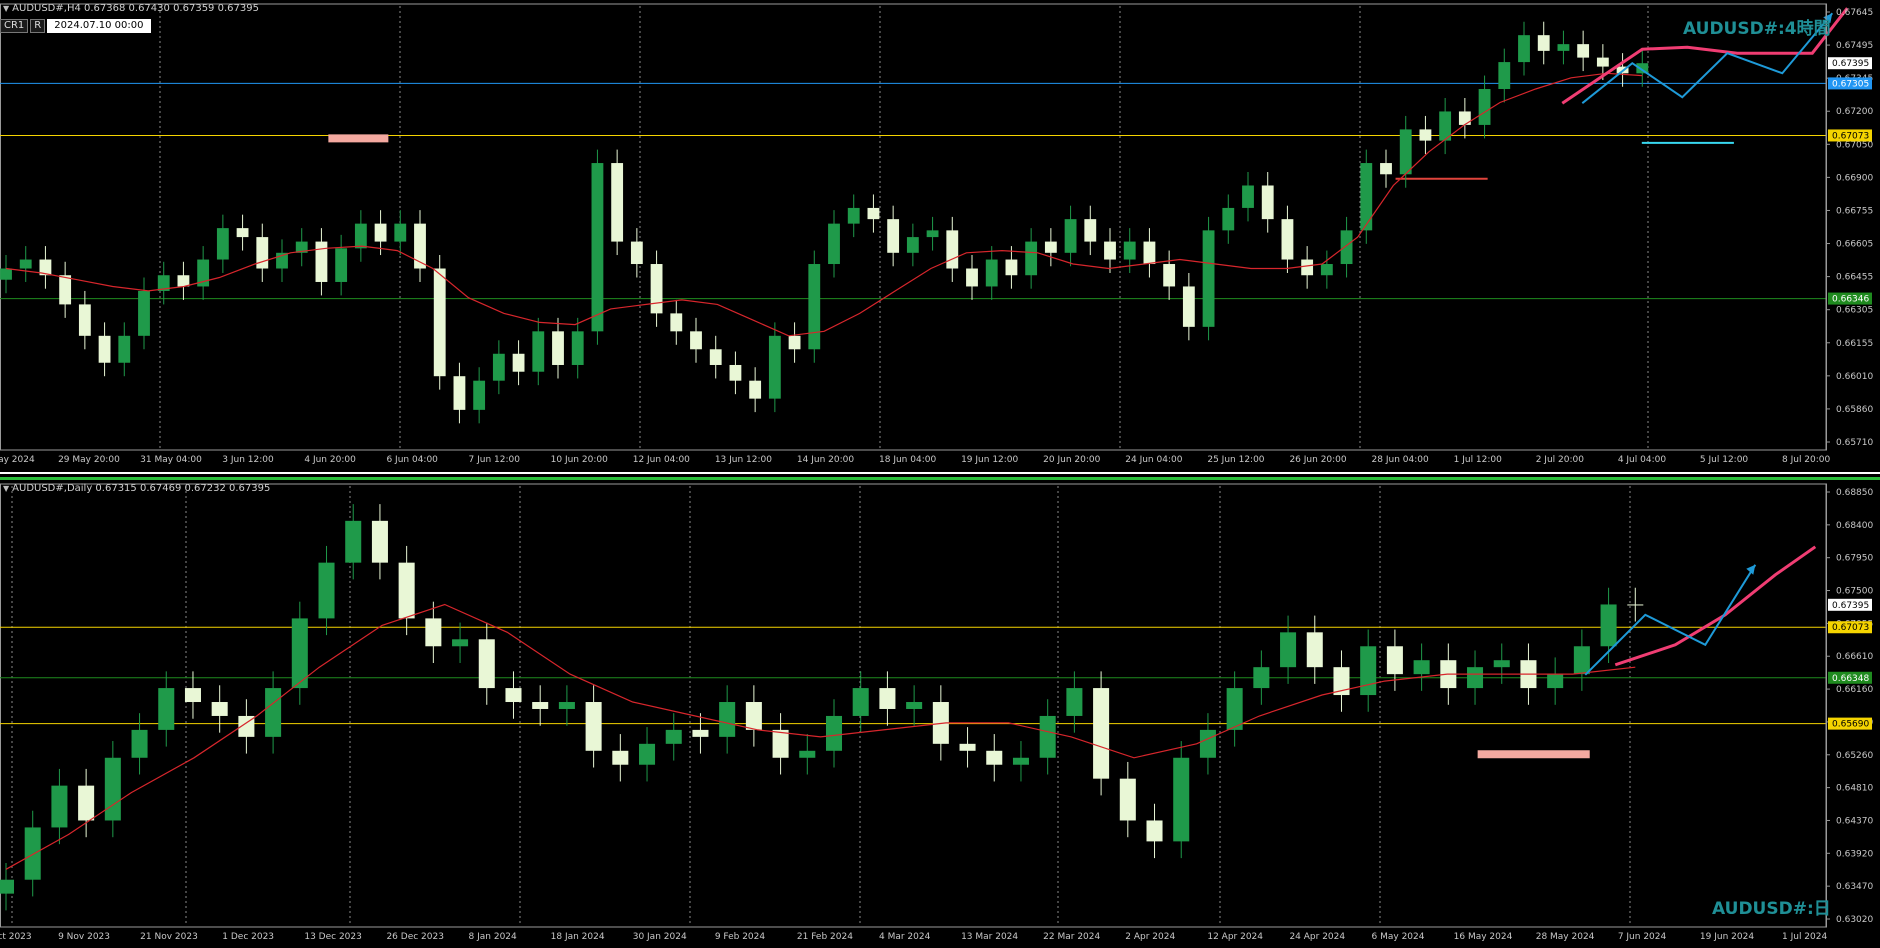 The height and width of the screenshot is (948, 1880). I want to click on time-tick-label: 21 Nov 2023, so click(169, 937).